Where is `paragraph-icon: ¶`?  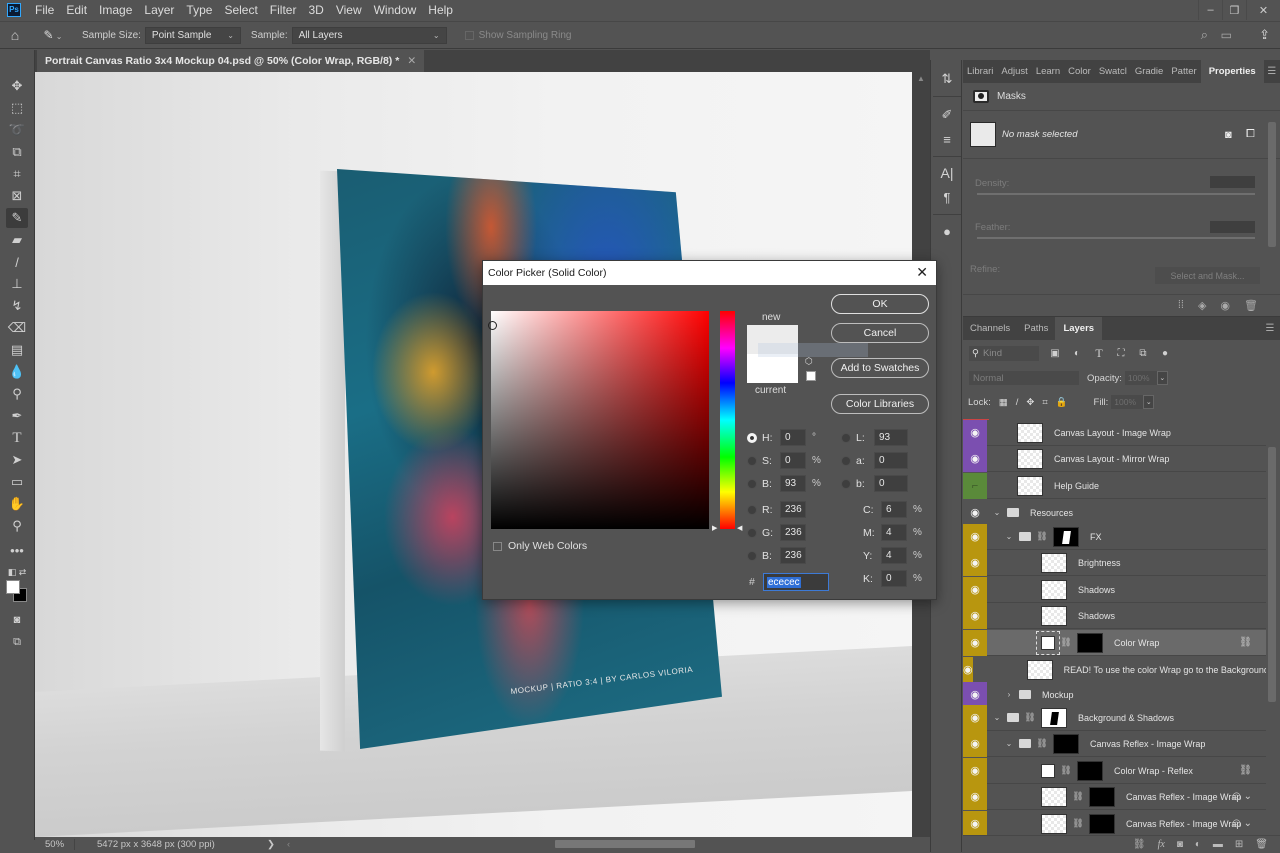 paragraph-icon: ¶ is located at coordinates (947, 197).